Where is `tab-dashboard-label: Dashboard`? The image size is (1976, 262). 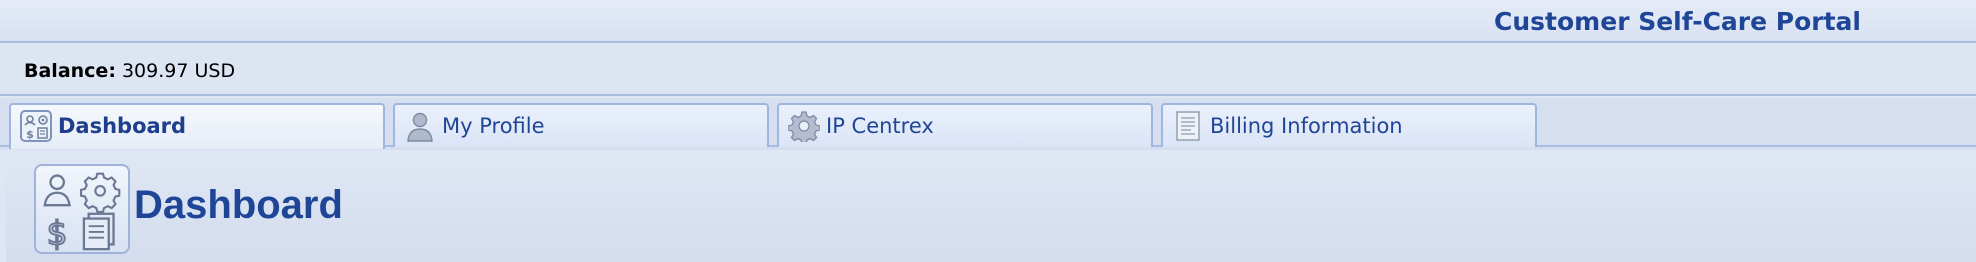
tab-dashboard-label: Dashboard is located at coordinates (122, 126).